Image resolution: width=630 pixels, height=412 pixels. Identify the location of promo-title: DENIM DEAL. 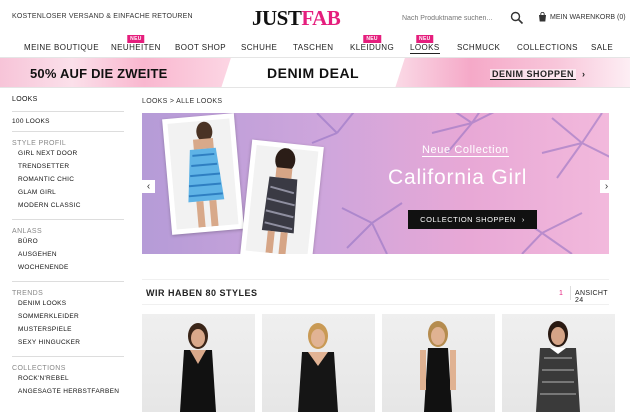
(313, 73).